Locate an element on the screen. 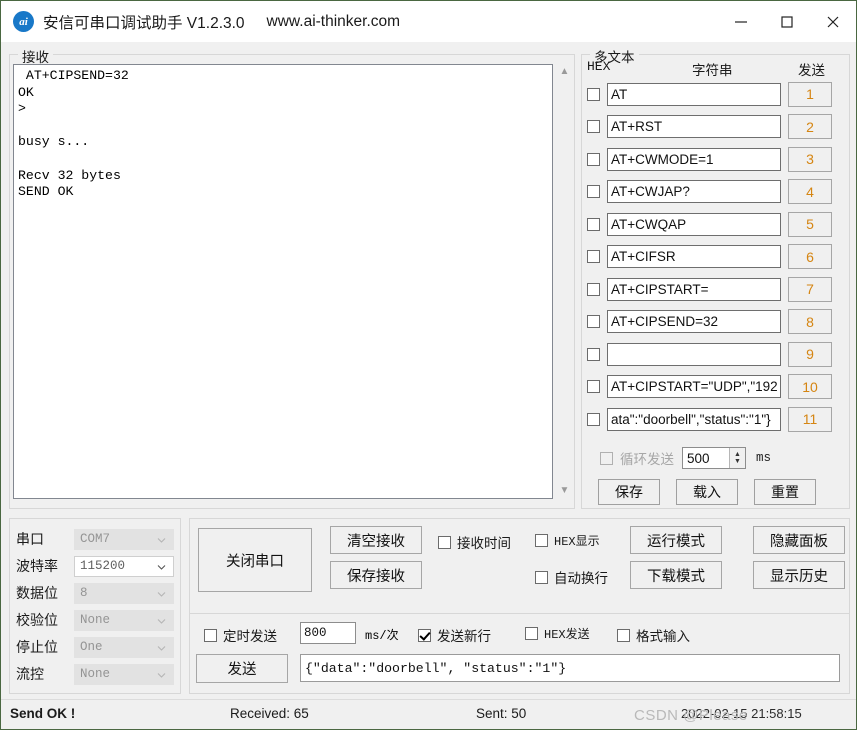 The width and height of the screenshot is (857, 730). multitext-row: AT+CWMODE=1 3 is located at coordinates (716, 159).